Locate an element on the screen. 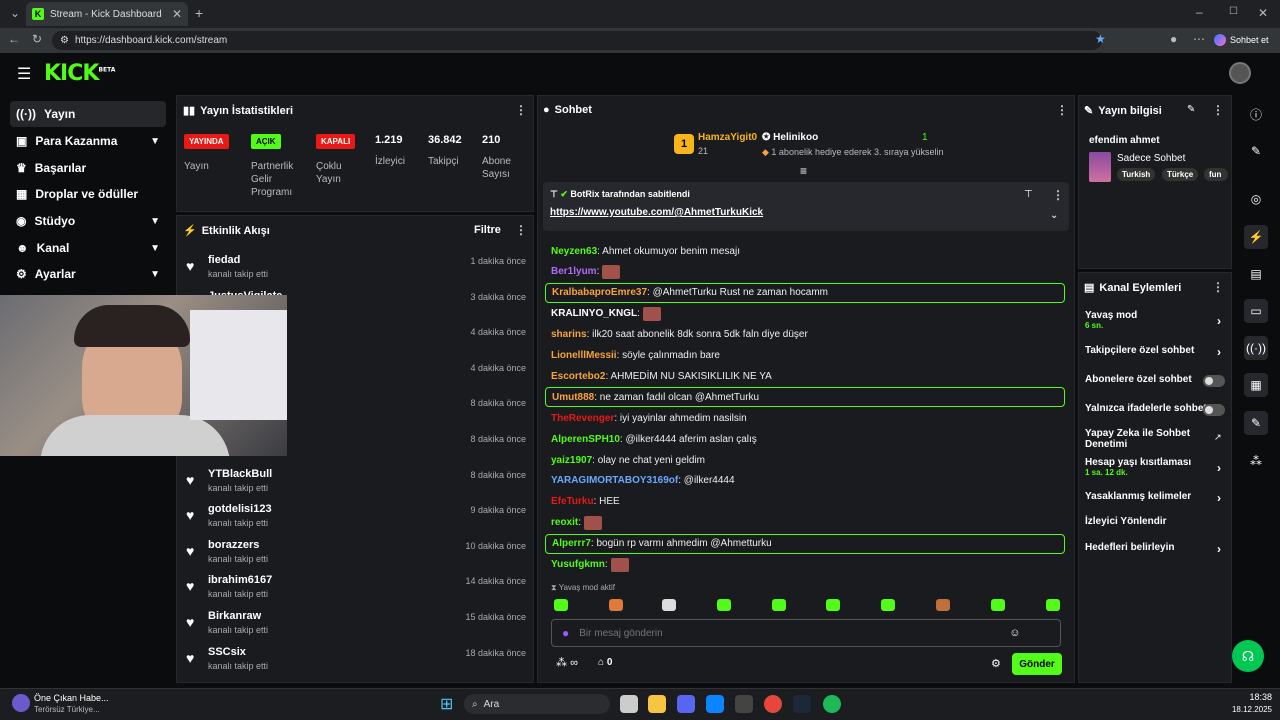 Image resolution: width=1280 pixels, height=720 pixels. profile-icon: ● is located at coordinates (1173, 39).